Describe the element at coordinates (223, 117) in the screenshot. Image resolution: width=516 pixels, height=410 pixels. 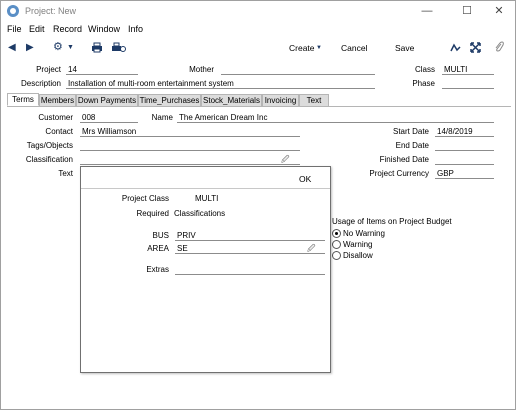
I see `name-field: The American Dream Inc` at that location.